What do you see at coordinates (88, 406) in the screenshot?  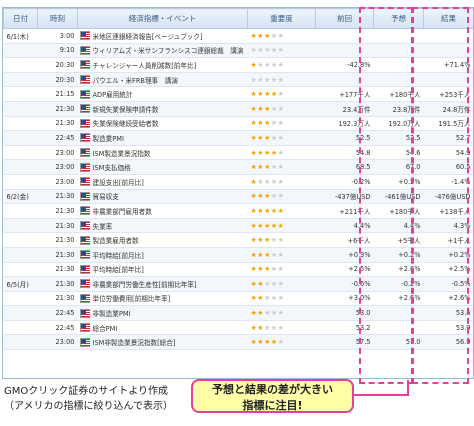 I see `caption-line-2: （アメリカの指標に絞り込んで表示）` at bounding box center [88, 406].